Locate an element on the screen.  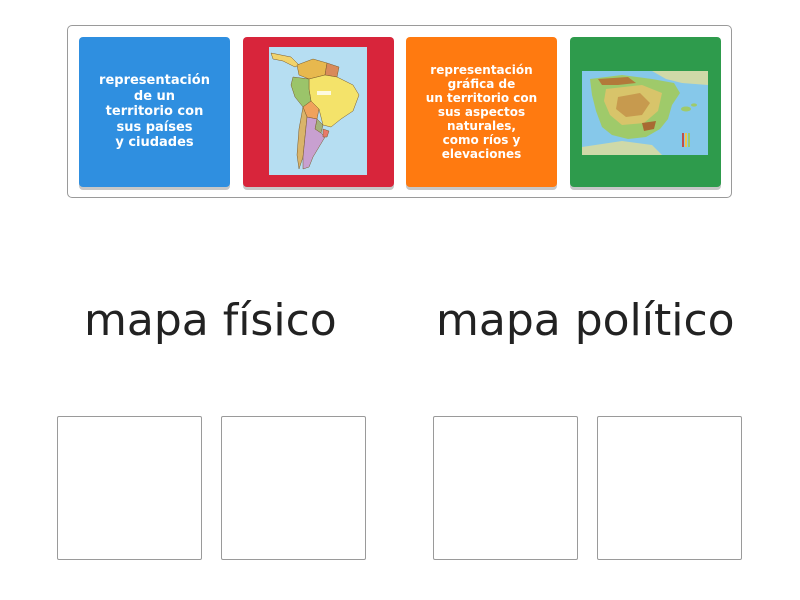
iberian-peninsula-map-icon is located at coordinates (645, 113).